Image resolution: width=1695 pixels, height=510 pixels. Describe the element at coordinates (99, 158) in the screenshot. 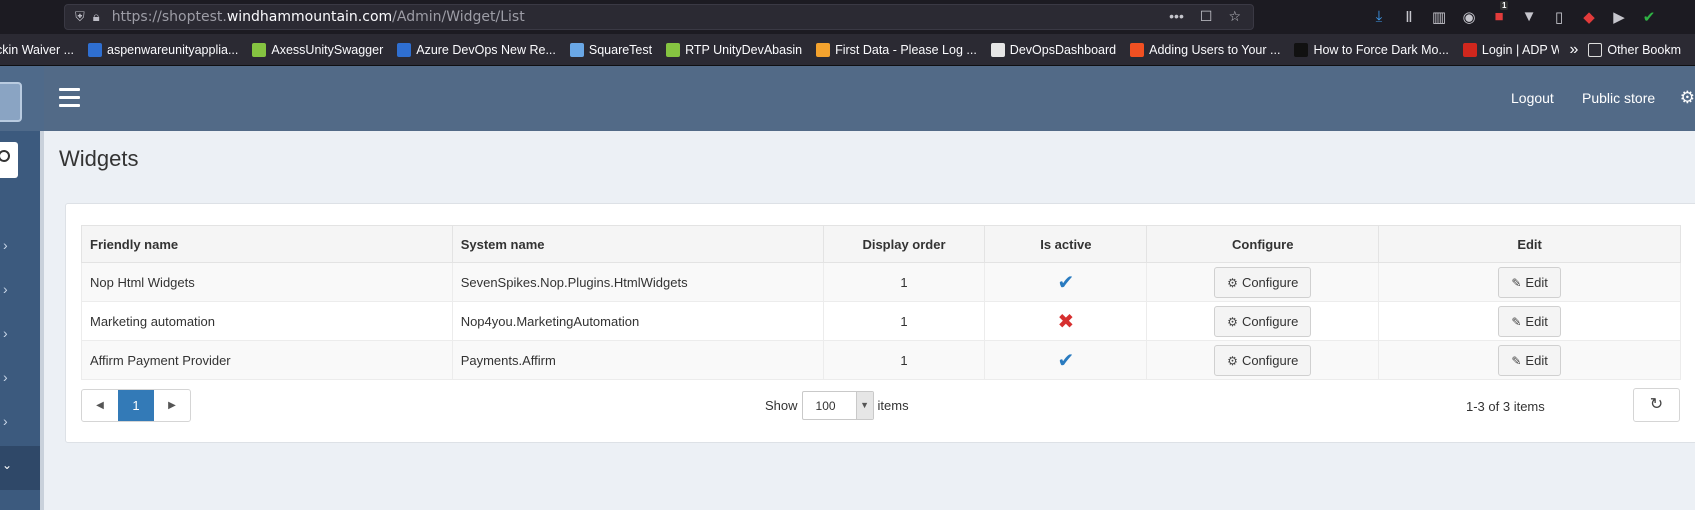

I see `page-title: Widgets` at that location.